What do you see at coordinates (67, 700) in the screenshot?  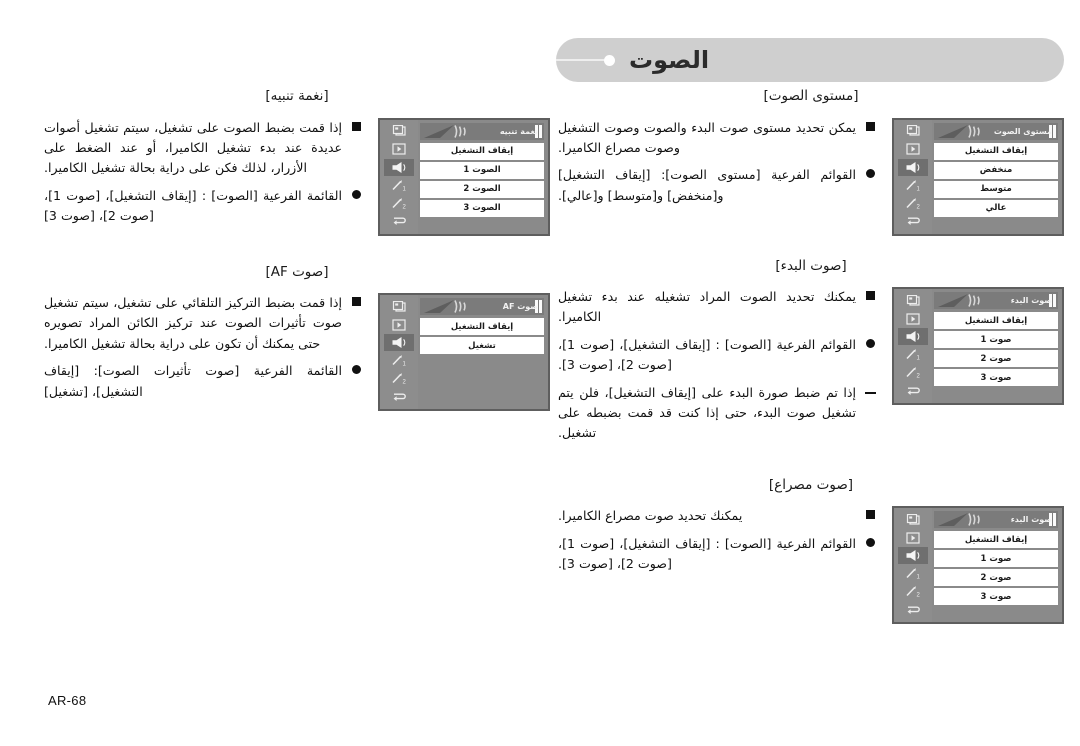 I see `page-number: AR-68` at bounding box center [67, 700].